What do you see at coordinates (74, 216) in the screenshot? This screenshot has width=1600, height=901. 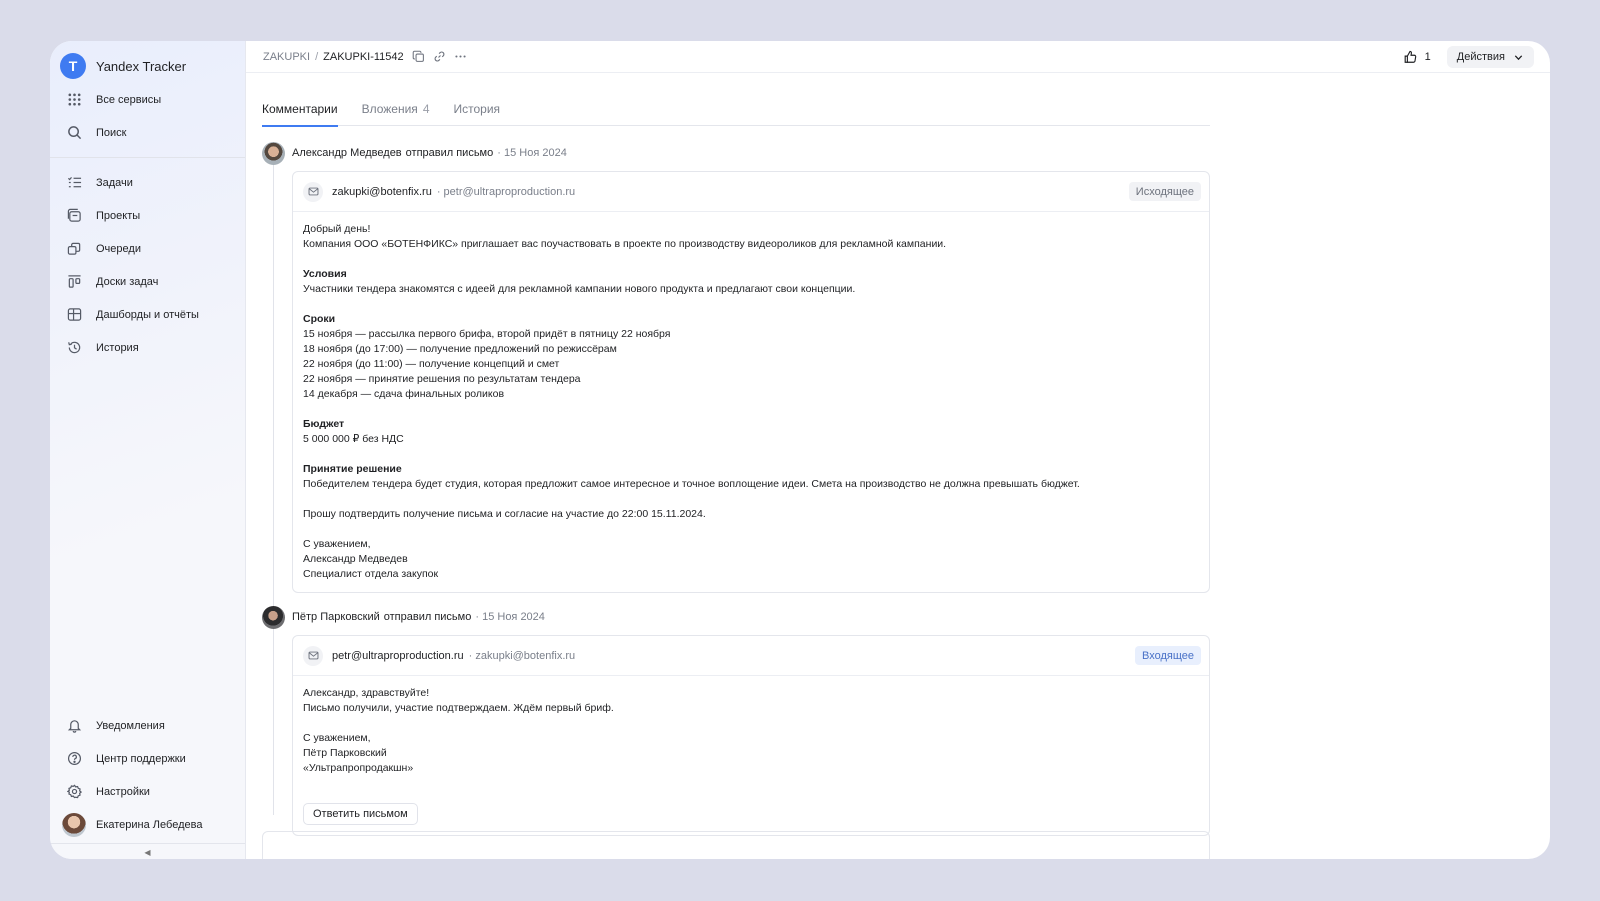 I see `projects-icon` at bounding box center [74, 216].